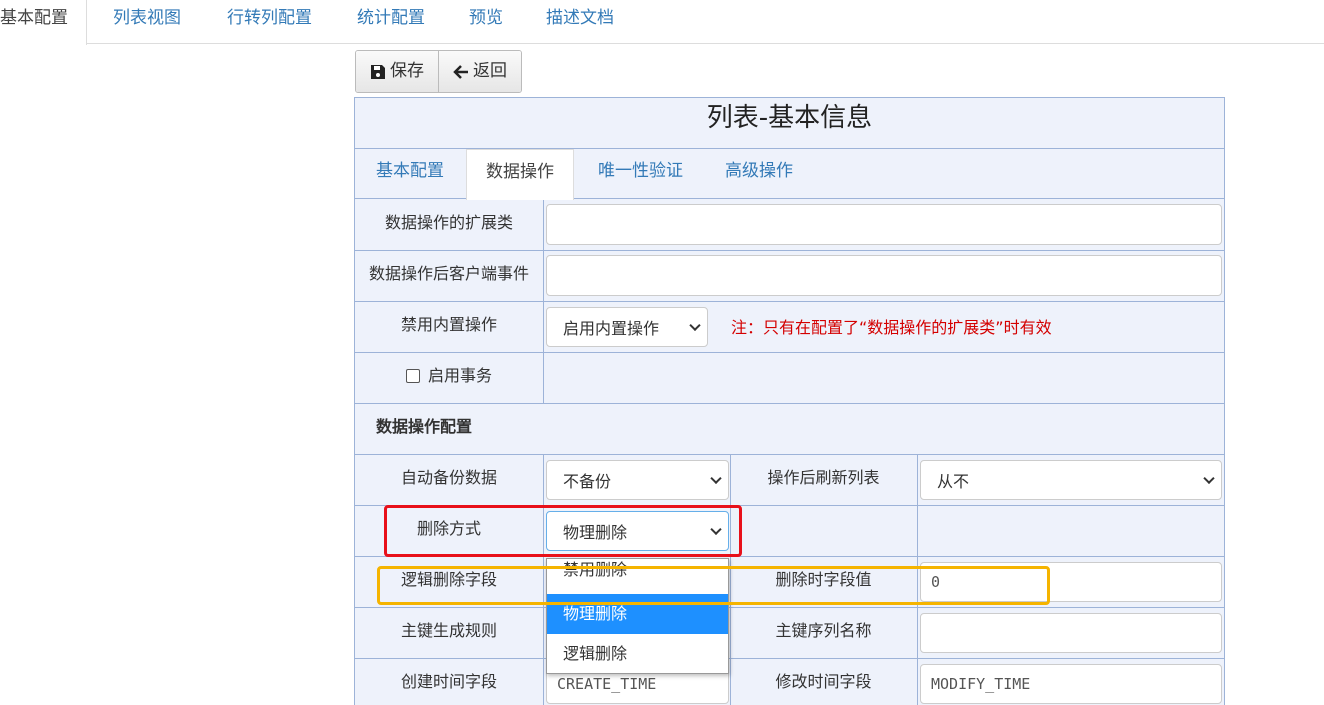 The height and width of the screenshot is (705, 1324). I want to click on tab-data-operation: 数据操作, so click(520, 174).